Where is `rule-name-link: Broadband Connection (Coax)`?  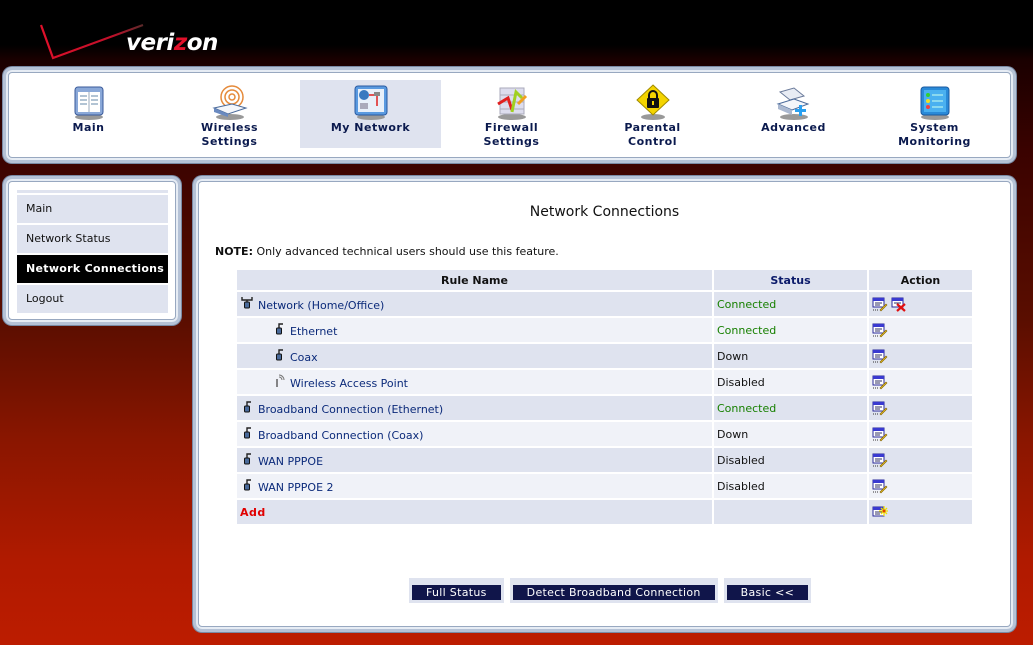
rule-name-link: Broadband Connection (Coax) is located at coordinates (340, 435).